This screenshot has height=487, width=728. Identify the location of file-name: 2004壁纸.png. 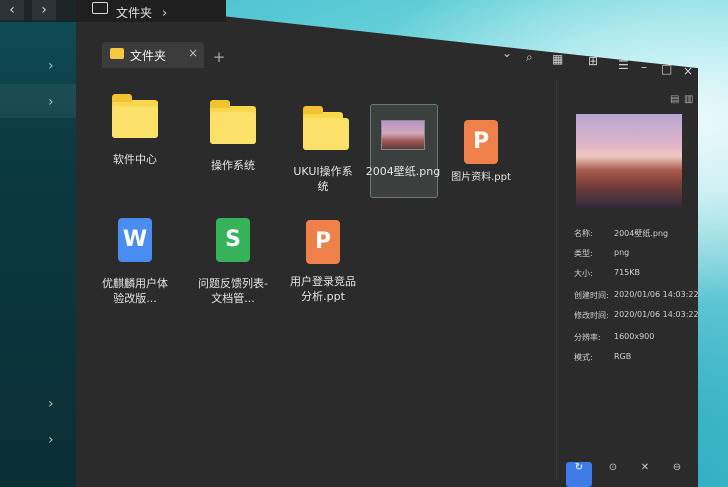
(403, 171).